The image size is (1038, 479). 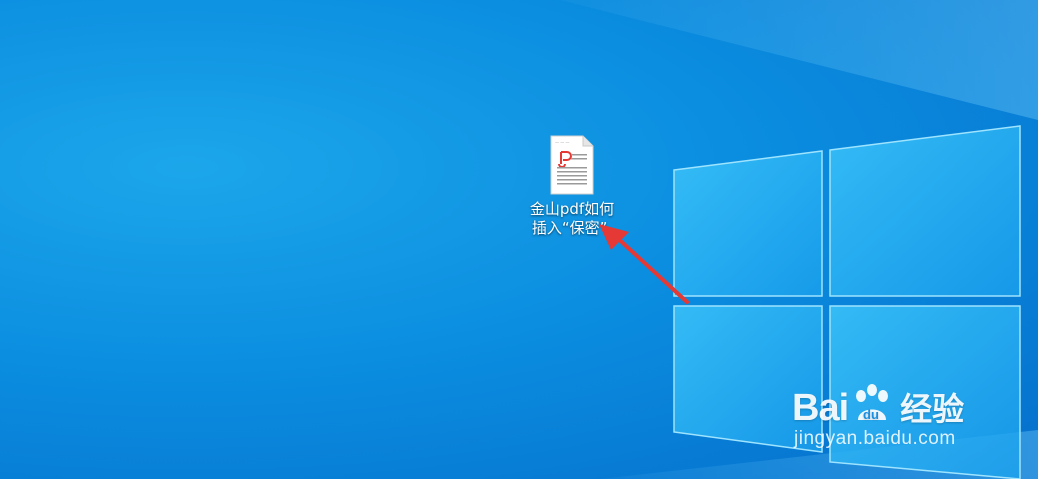 I want to click on watermark-du: du, so click(x=871, y=414).